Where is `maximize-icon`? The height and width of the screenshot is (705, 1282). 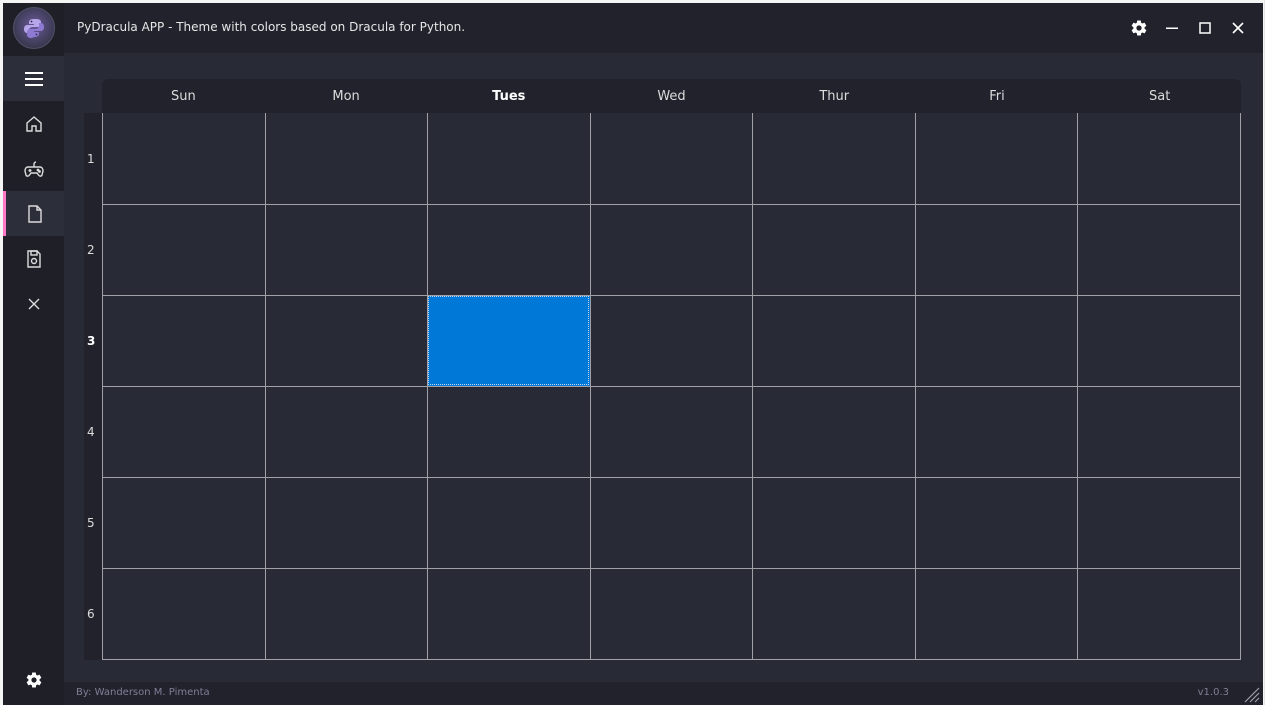
maximize-icon is located at coordinates (1205, 28).